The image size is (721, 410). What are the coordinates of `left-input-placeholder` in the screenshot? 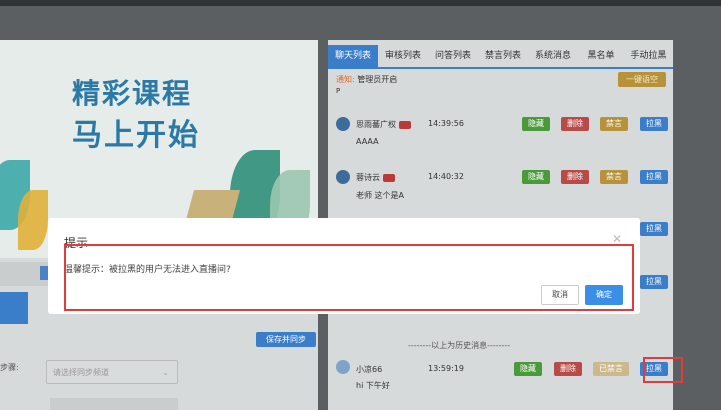 It's located at (114, 404).